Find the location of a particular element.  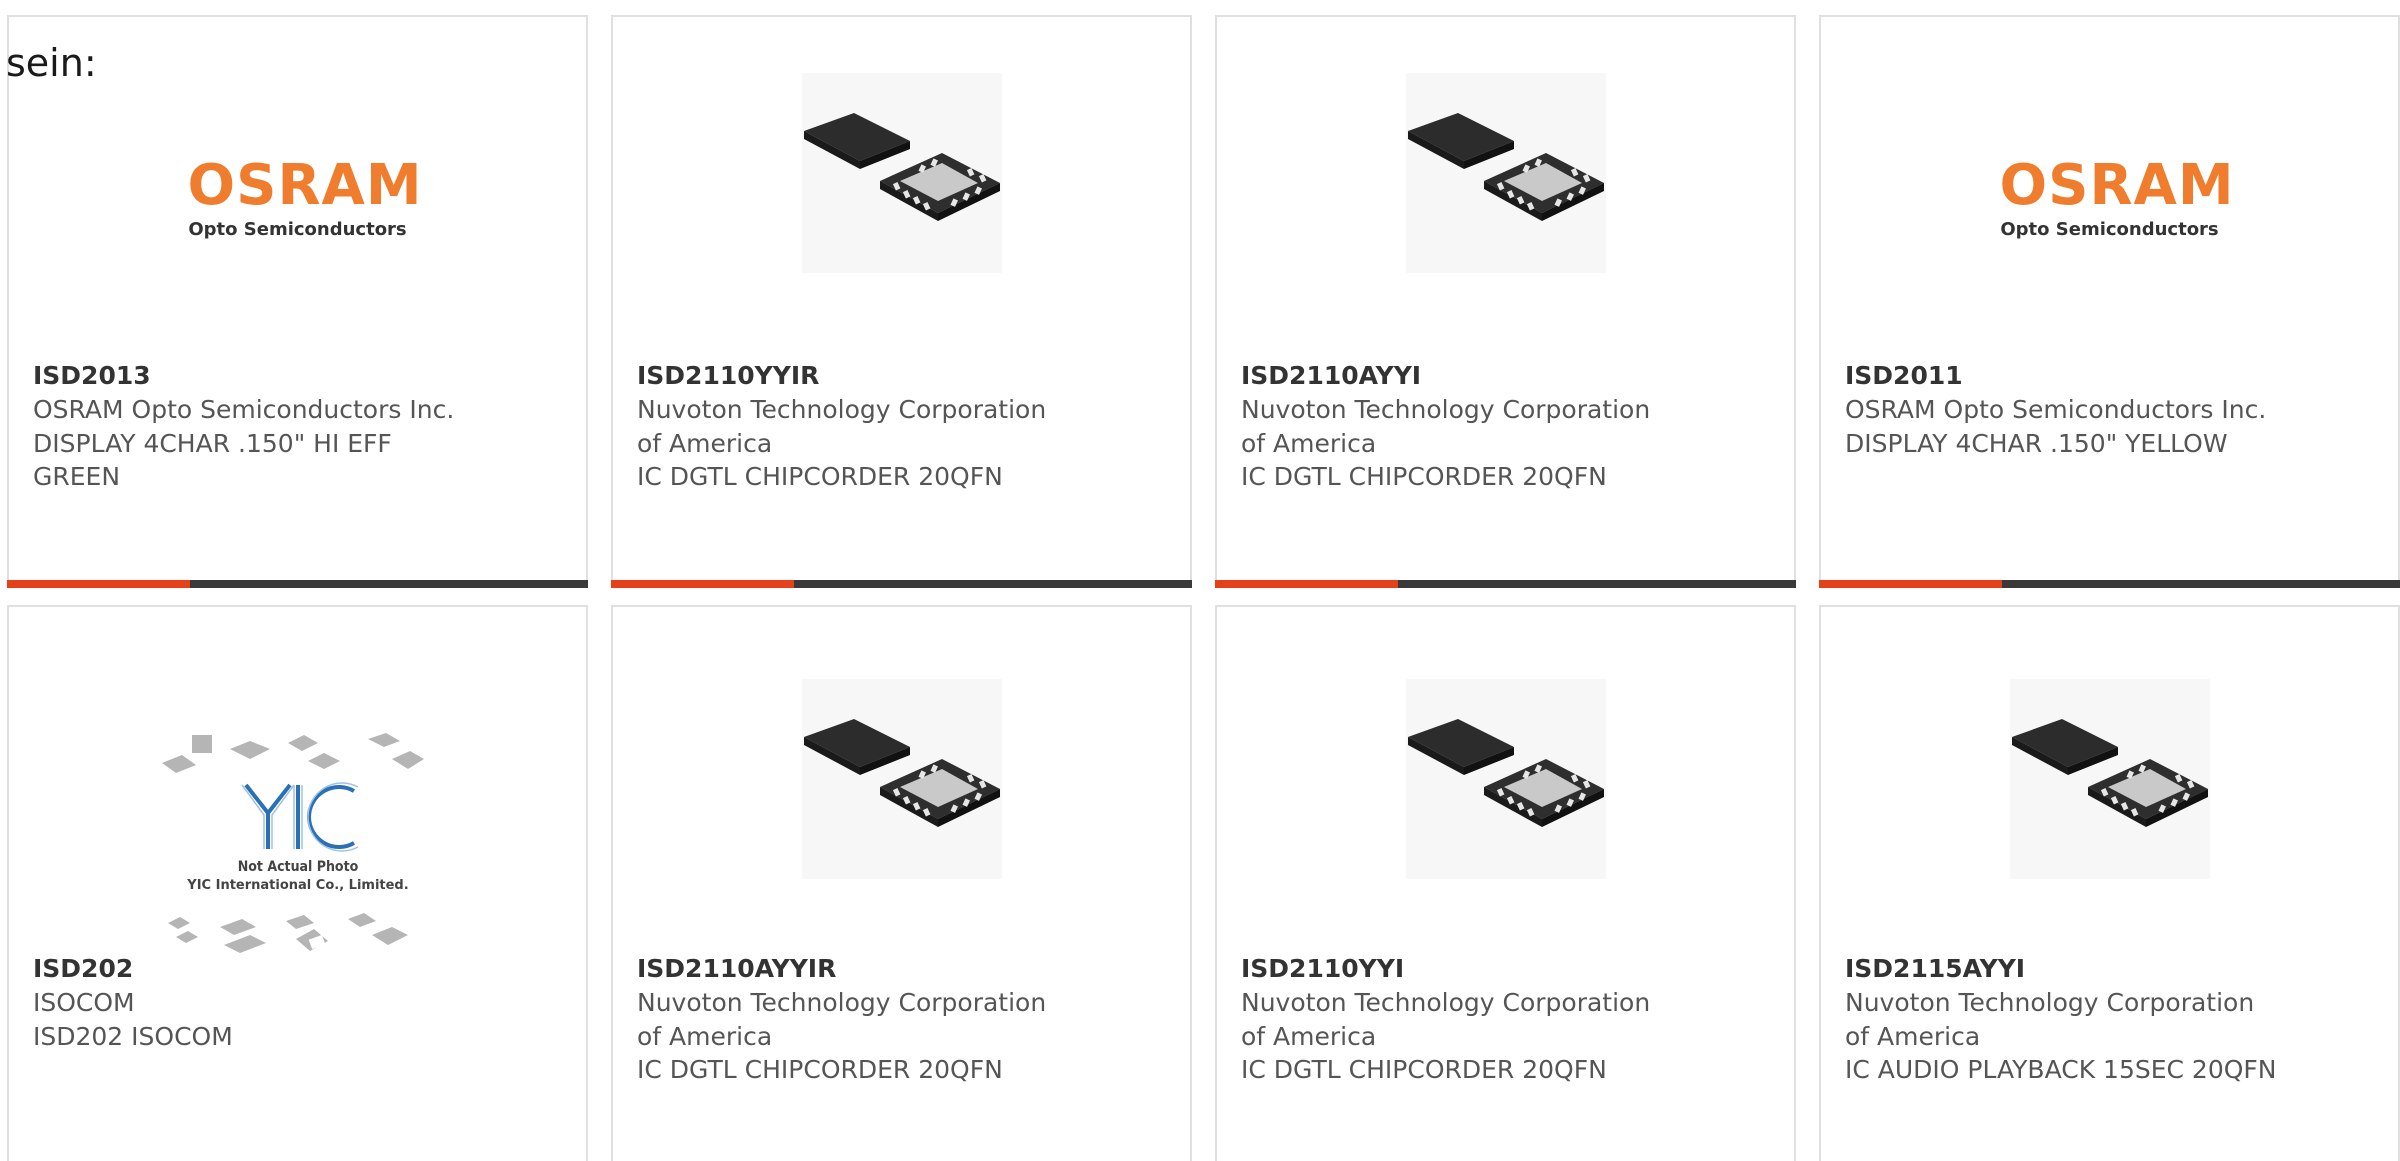

part-number: ISD2110AYYI is located at coordinates (1461, 376).